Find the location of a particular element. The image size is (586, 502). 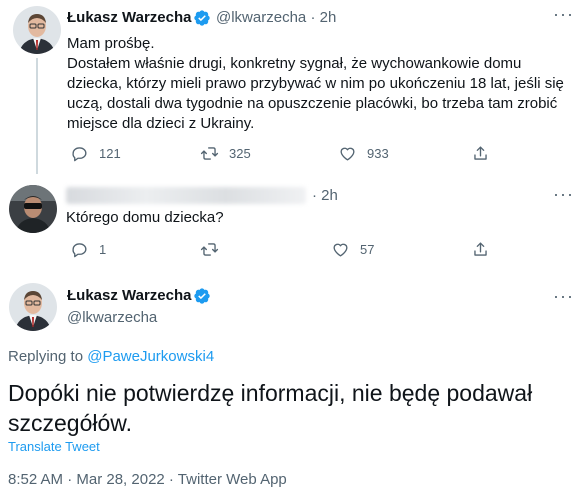

translate-tweet-link: Translate Tweet is located at coordinates (54, 446).